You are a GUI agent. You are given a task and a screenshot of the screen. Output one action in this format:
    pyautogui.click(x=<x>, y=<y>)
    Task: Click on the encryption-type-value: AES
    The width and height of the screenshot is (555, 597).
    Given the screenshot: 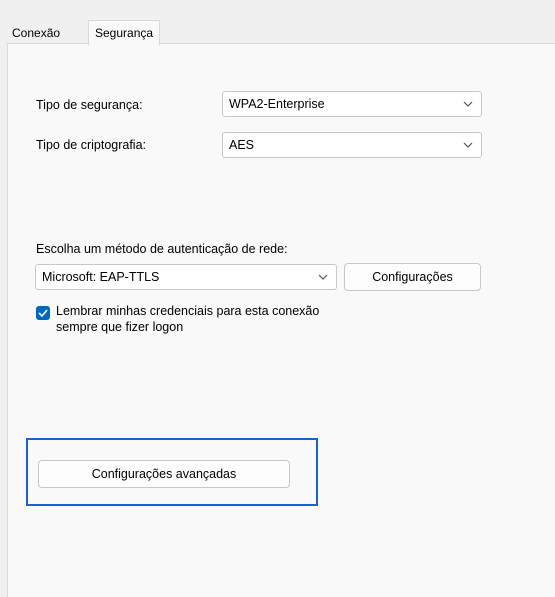 What is the action you would take?
    pyautogui.click(x=242, y=145)
    